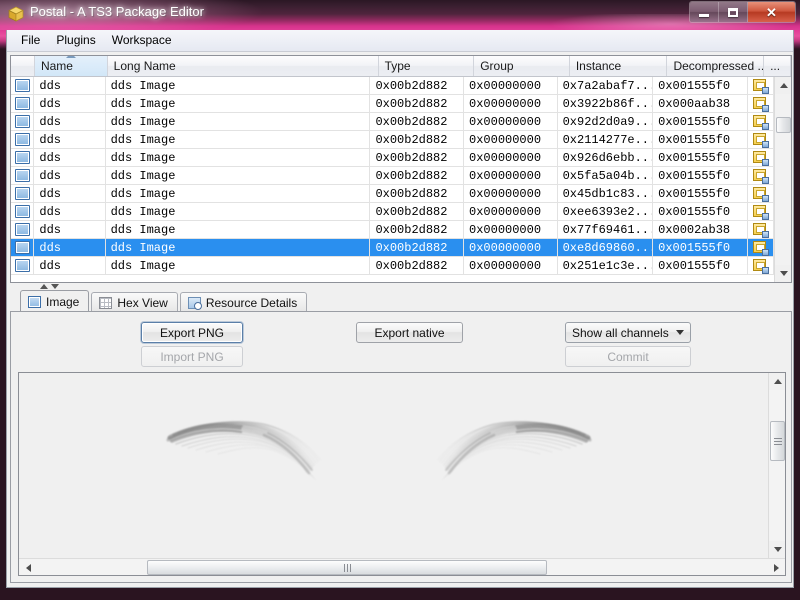 Image resolution: width=800 pixels, height=600 pixels. I want to click on close-button: ✕, so click(771, 12).